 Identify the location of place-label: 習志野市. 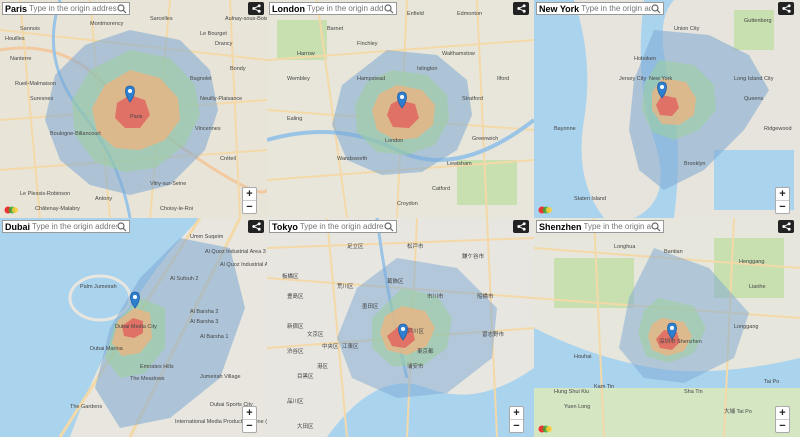
(493, 334).